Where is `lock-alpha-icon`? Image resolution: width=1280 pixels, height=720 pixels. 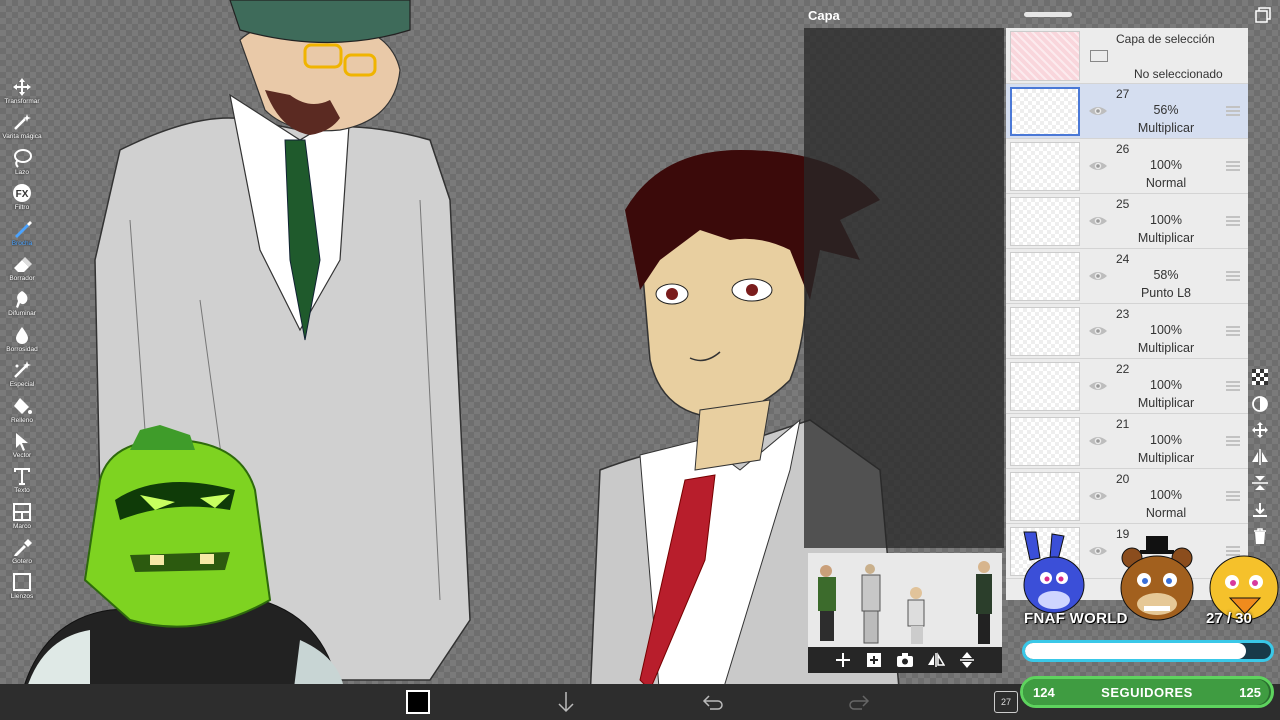 lock-alpha-icon is located at coordinates (1260, 404).